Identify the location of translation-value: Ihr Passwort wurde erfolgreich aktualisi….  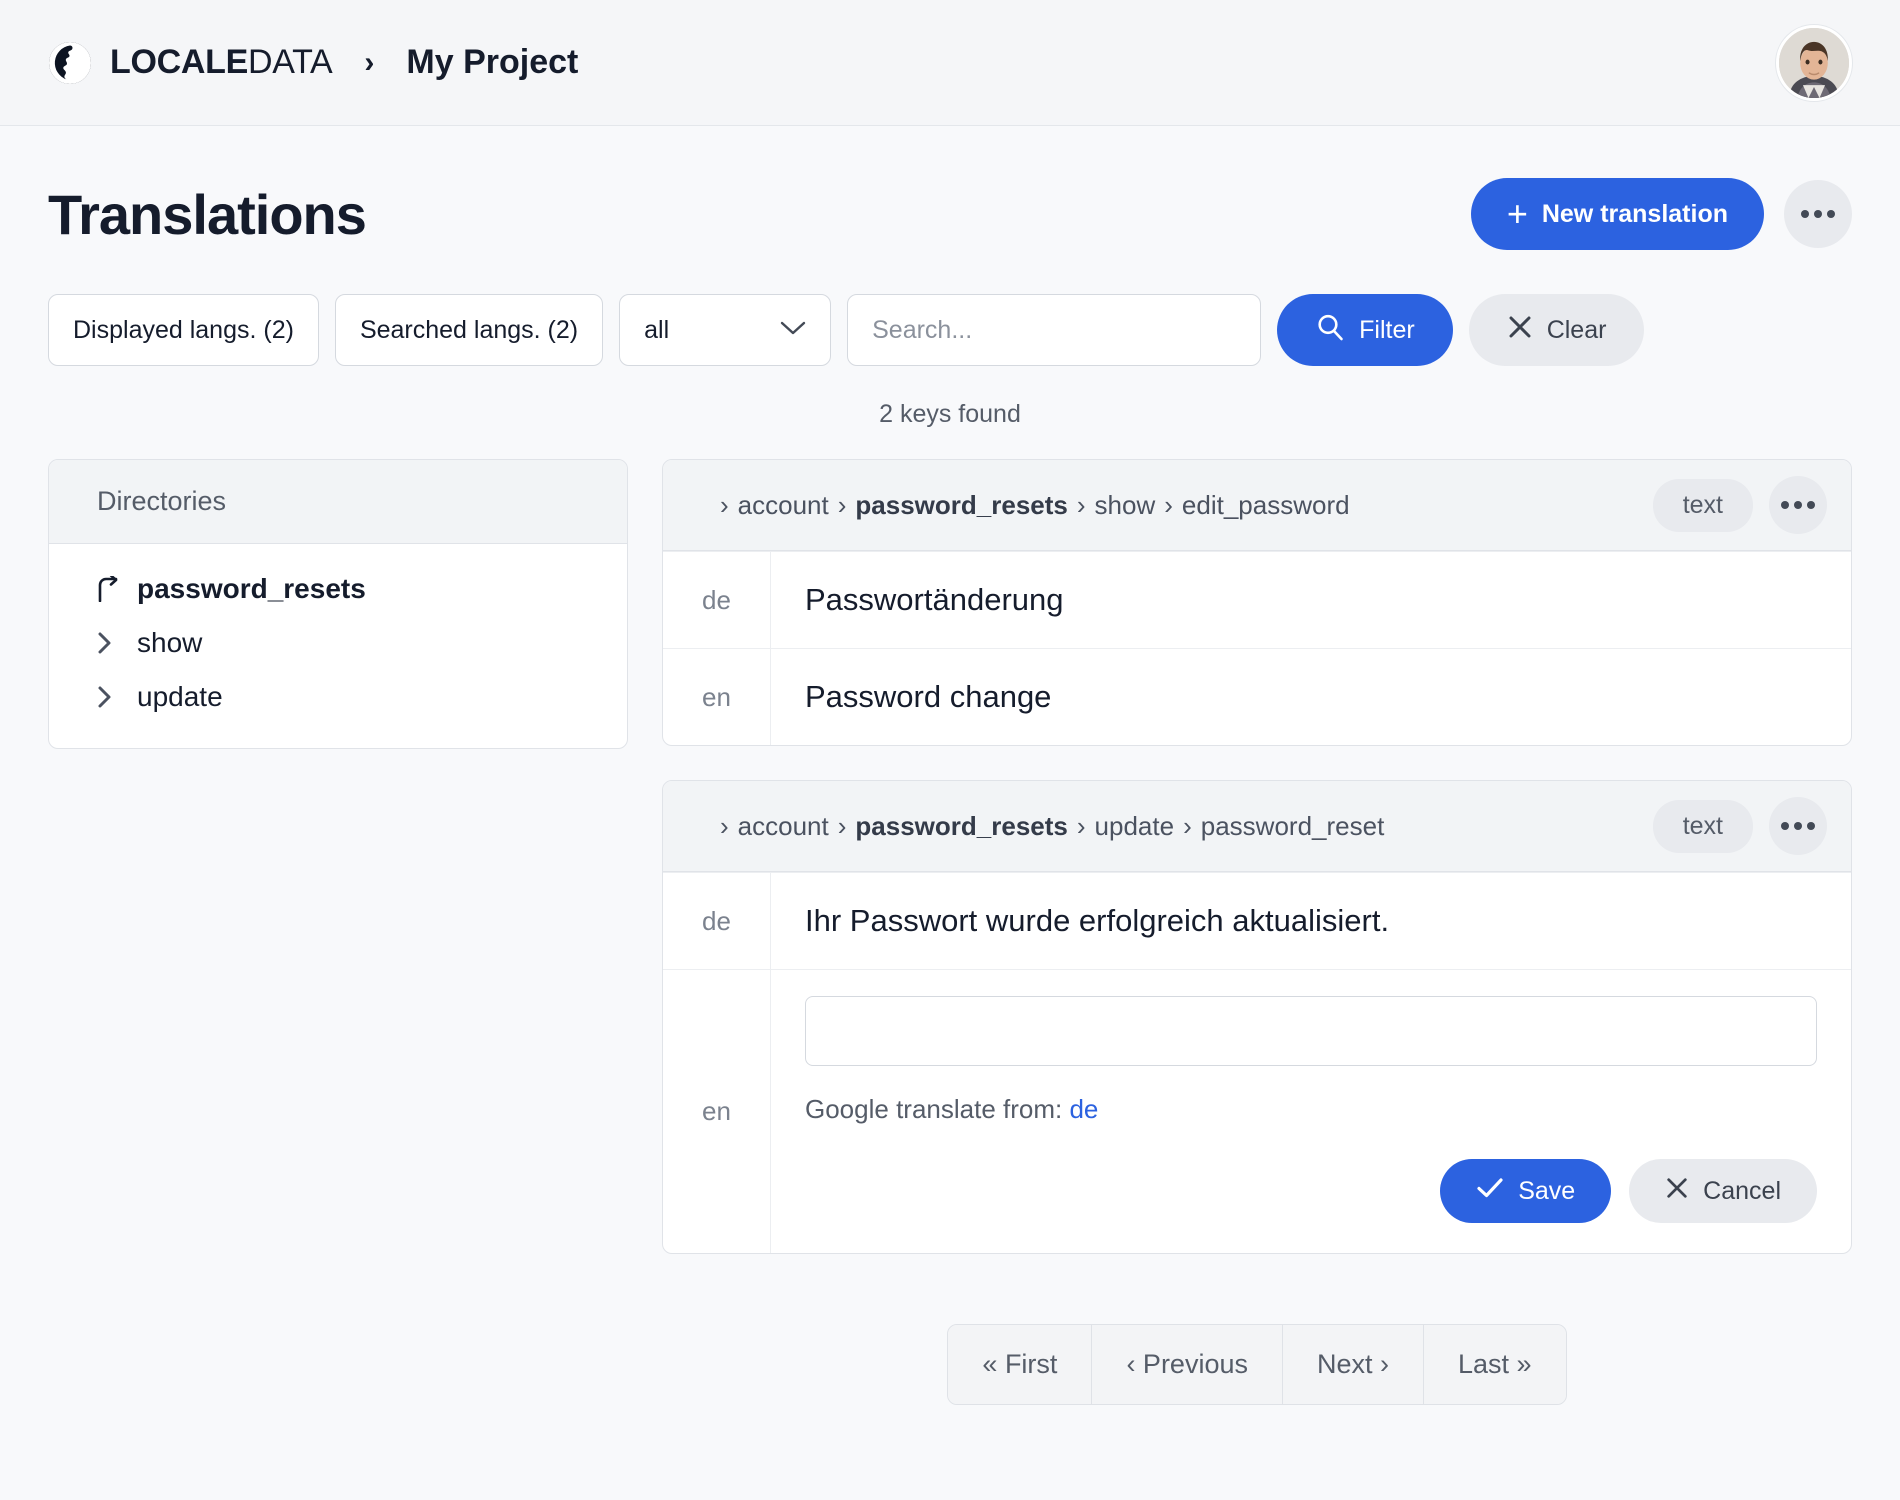
(1311, 921).